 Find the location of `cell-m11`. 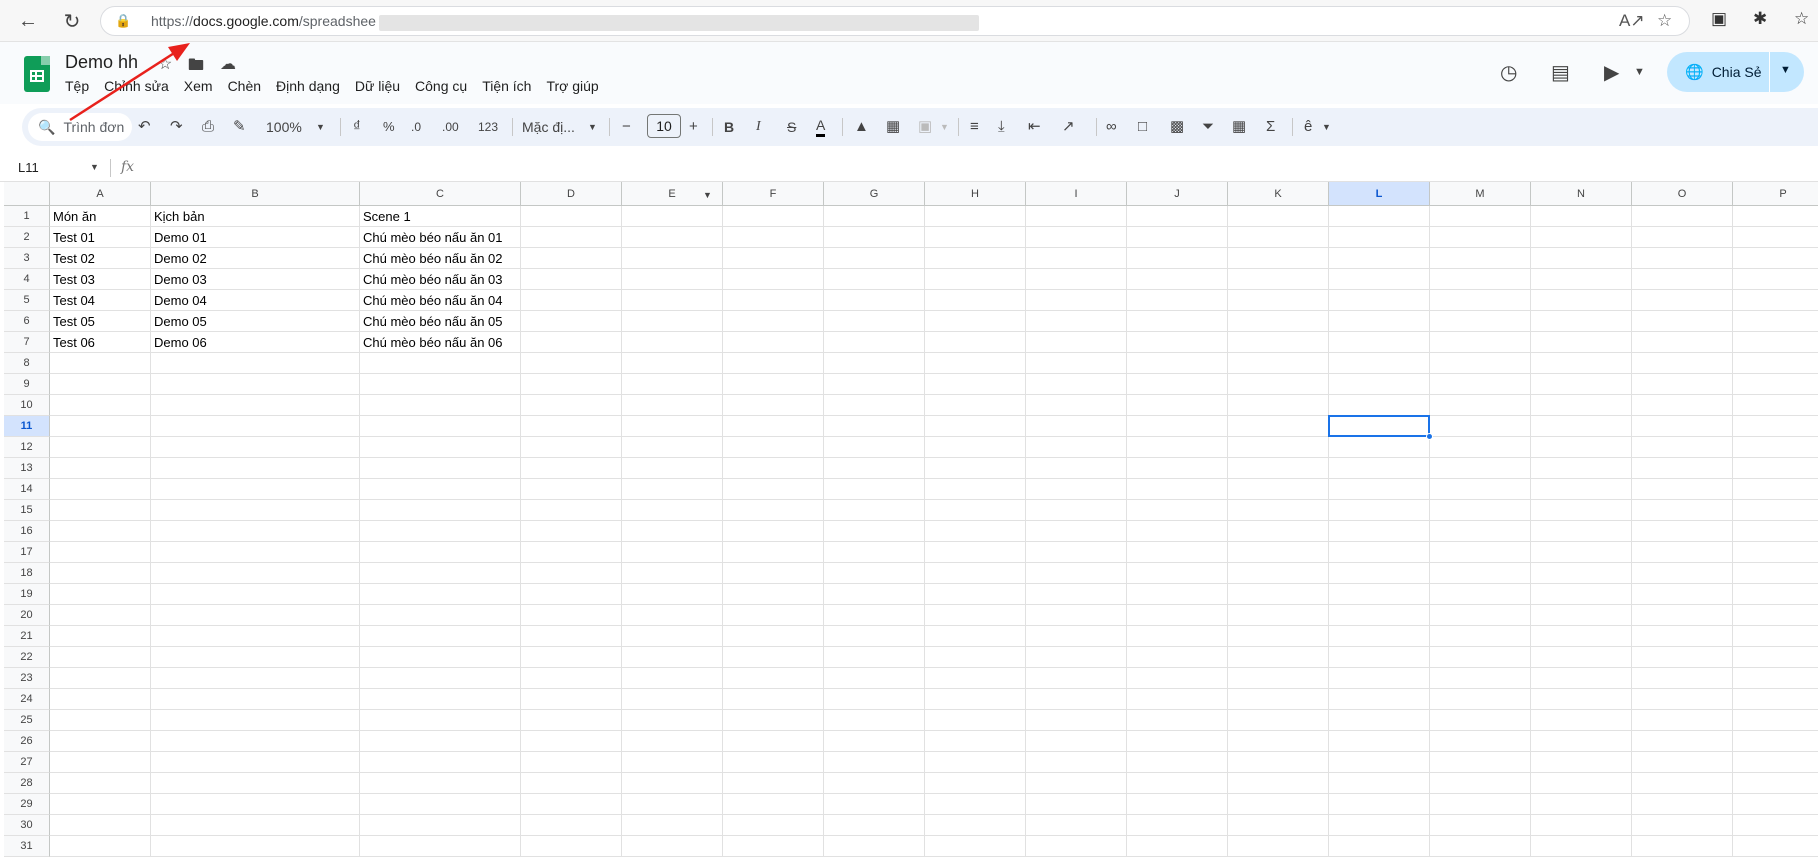

cell-m11 is located at coordinates (1480, 426).